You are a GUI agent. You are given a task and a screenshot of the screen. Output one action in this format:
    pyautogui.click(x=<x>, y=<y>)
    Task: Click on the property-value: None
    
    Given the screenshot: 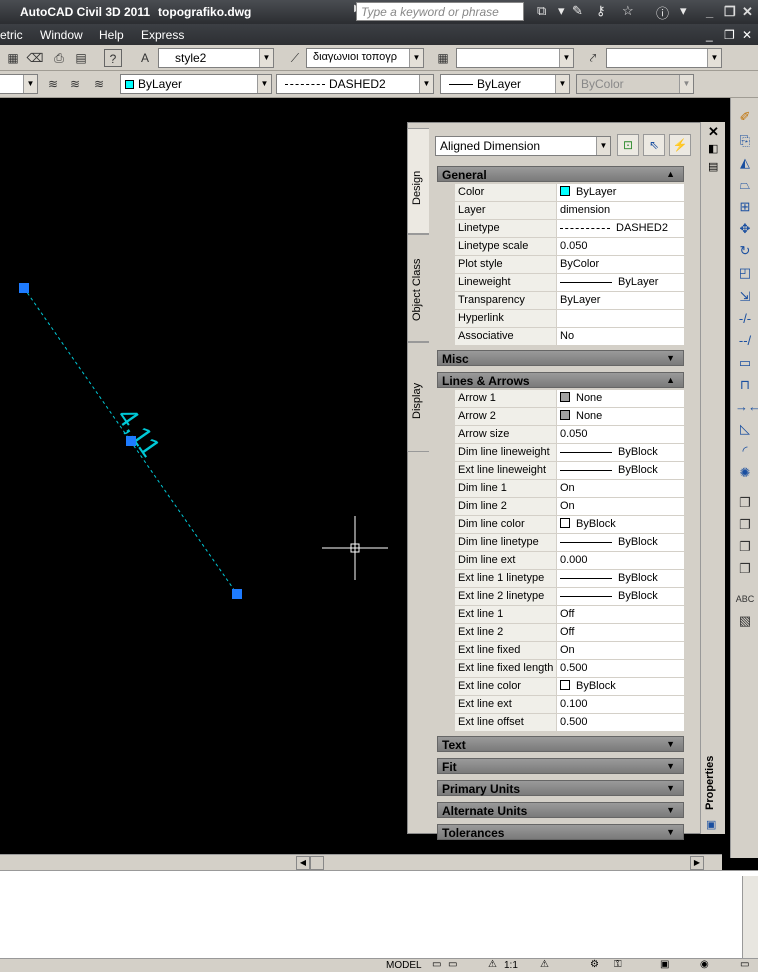 What is the action you would take?
    pyautogui.click(x=620, y=416)
    